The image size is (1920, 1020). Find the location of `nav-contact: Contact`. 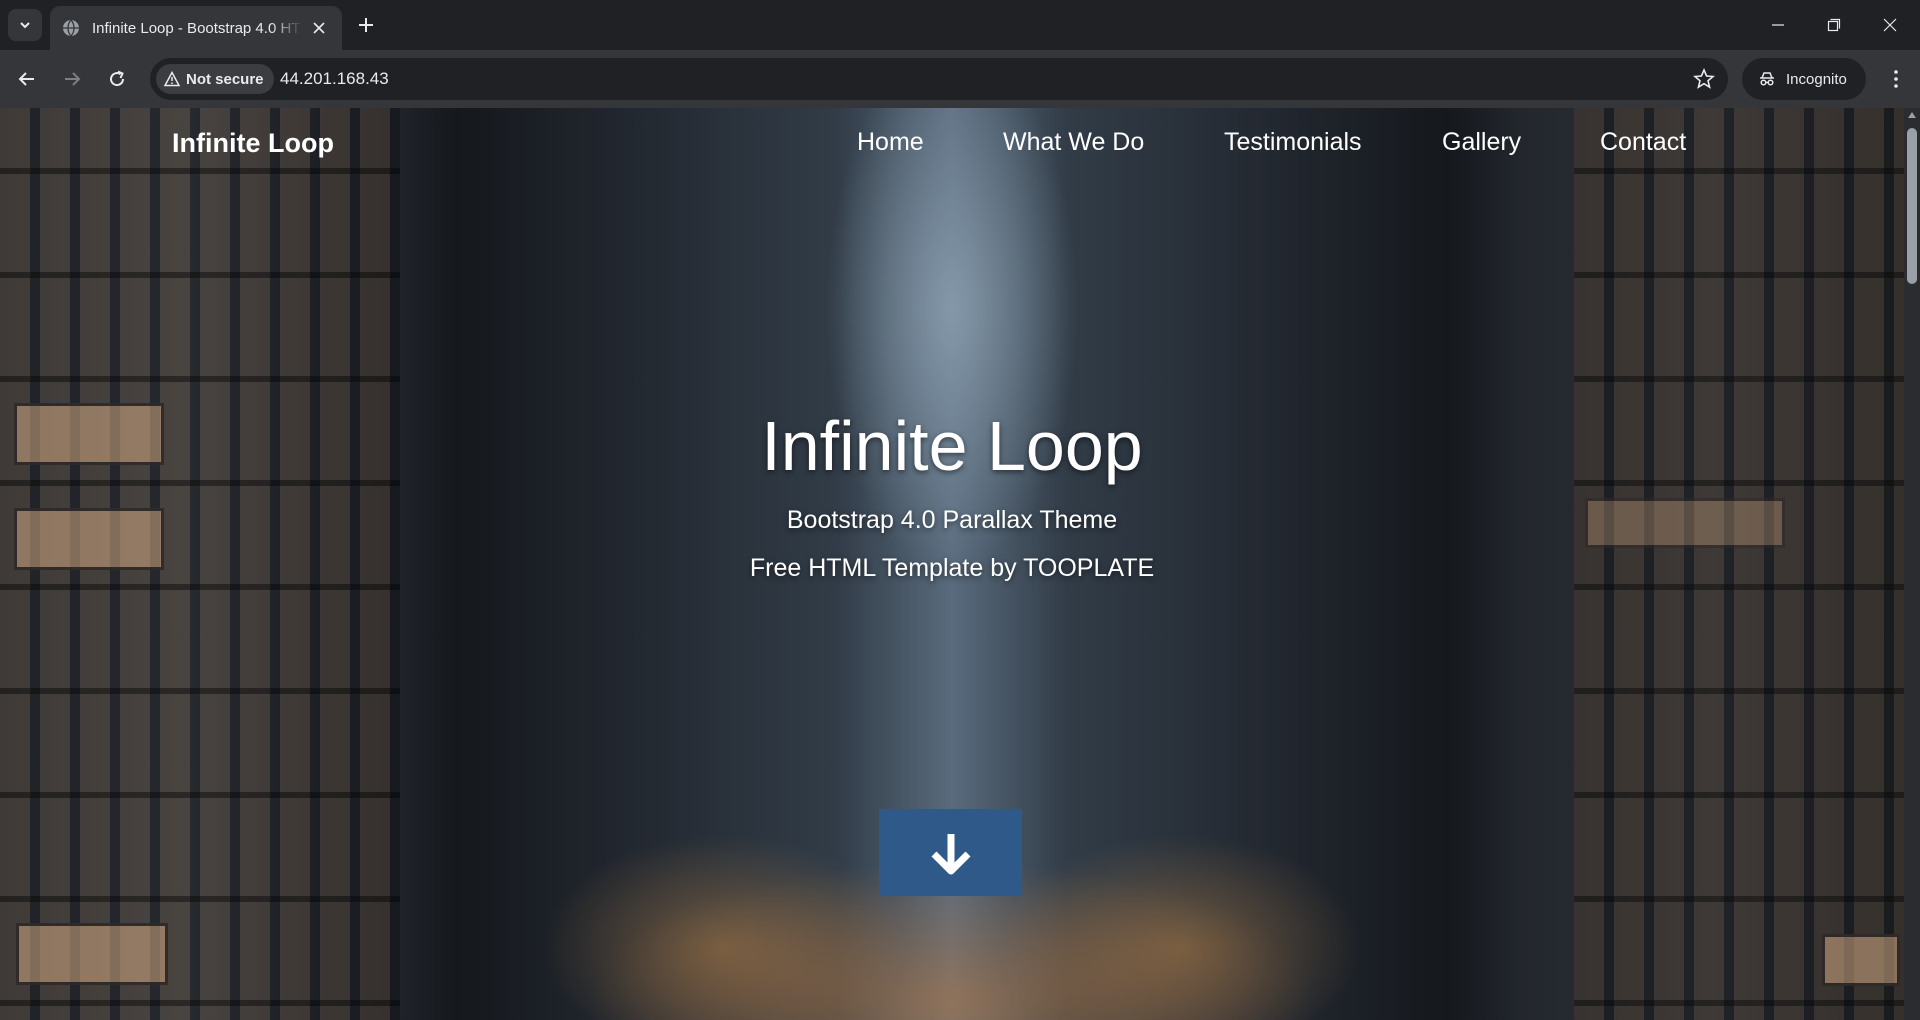

nav-contact: Contact is located at coordinates (1643, 142).